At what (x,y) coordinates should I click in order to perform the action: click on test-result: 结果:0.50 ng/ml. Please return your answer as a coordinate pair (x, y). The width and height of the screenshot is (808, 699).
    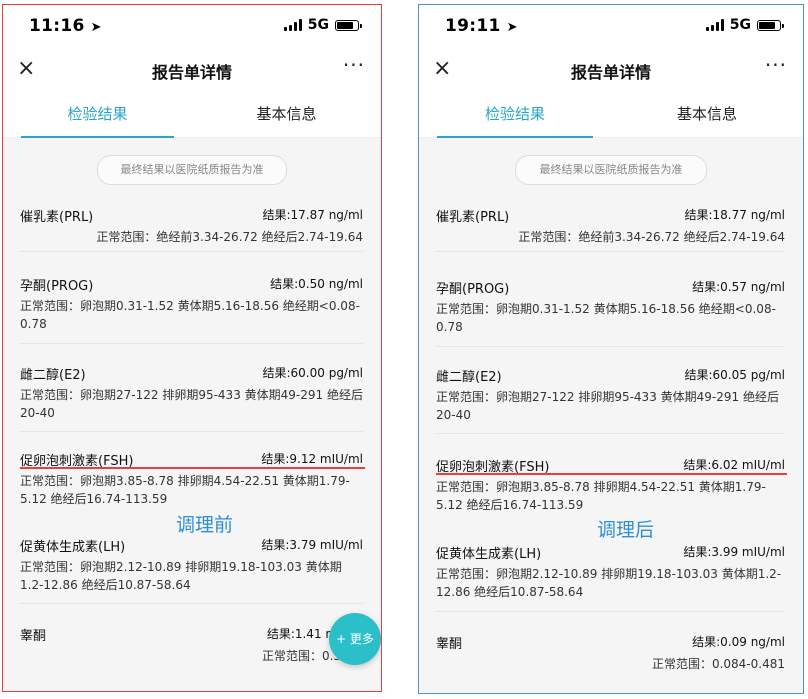
    Looking at the image, I should click on (316, 284).